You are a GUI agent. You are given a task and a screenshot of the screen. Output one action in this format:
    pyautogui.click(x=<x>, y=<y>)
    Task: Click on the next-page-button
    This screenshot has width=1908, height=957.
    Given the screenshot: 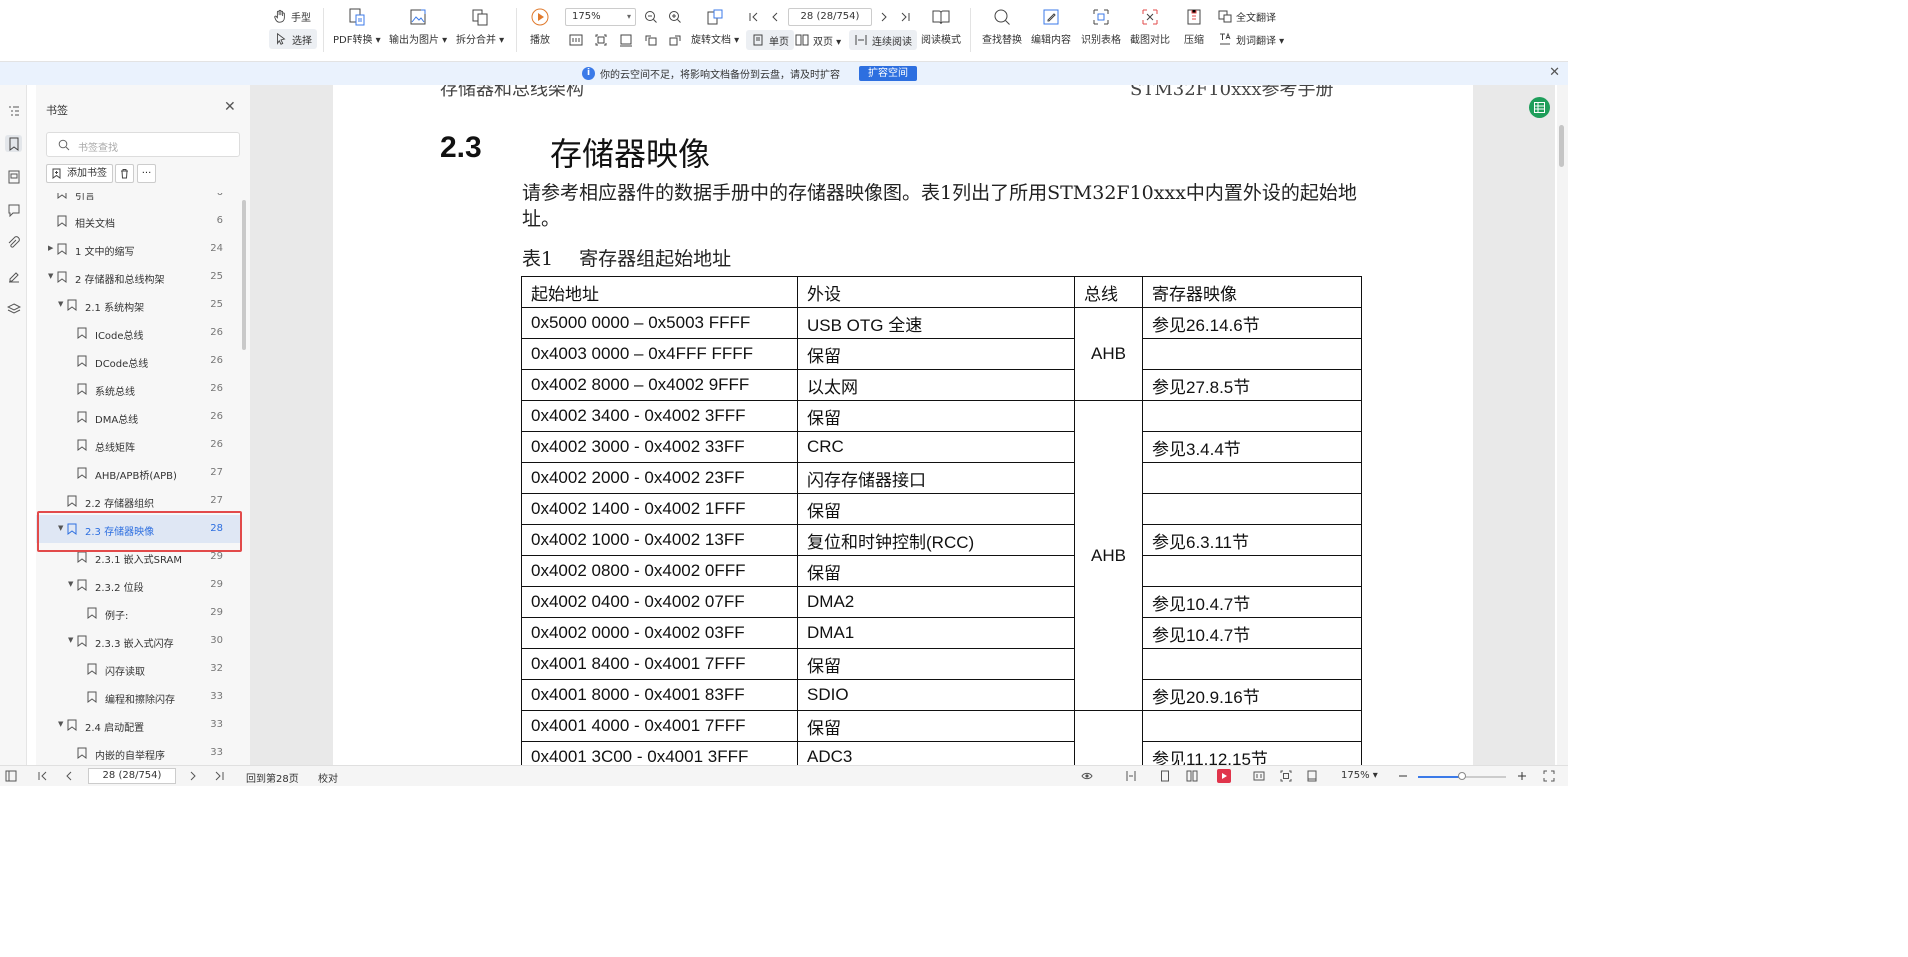 What is the action you would take?
    pyautogui.click(x=884, y=17)
    